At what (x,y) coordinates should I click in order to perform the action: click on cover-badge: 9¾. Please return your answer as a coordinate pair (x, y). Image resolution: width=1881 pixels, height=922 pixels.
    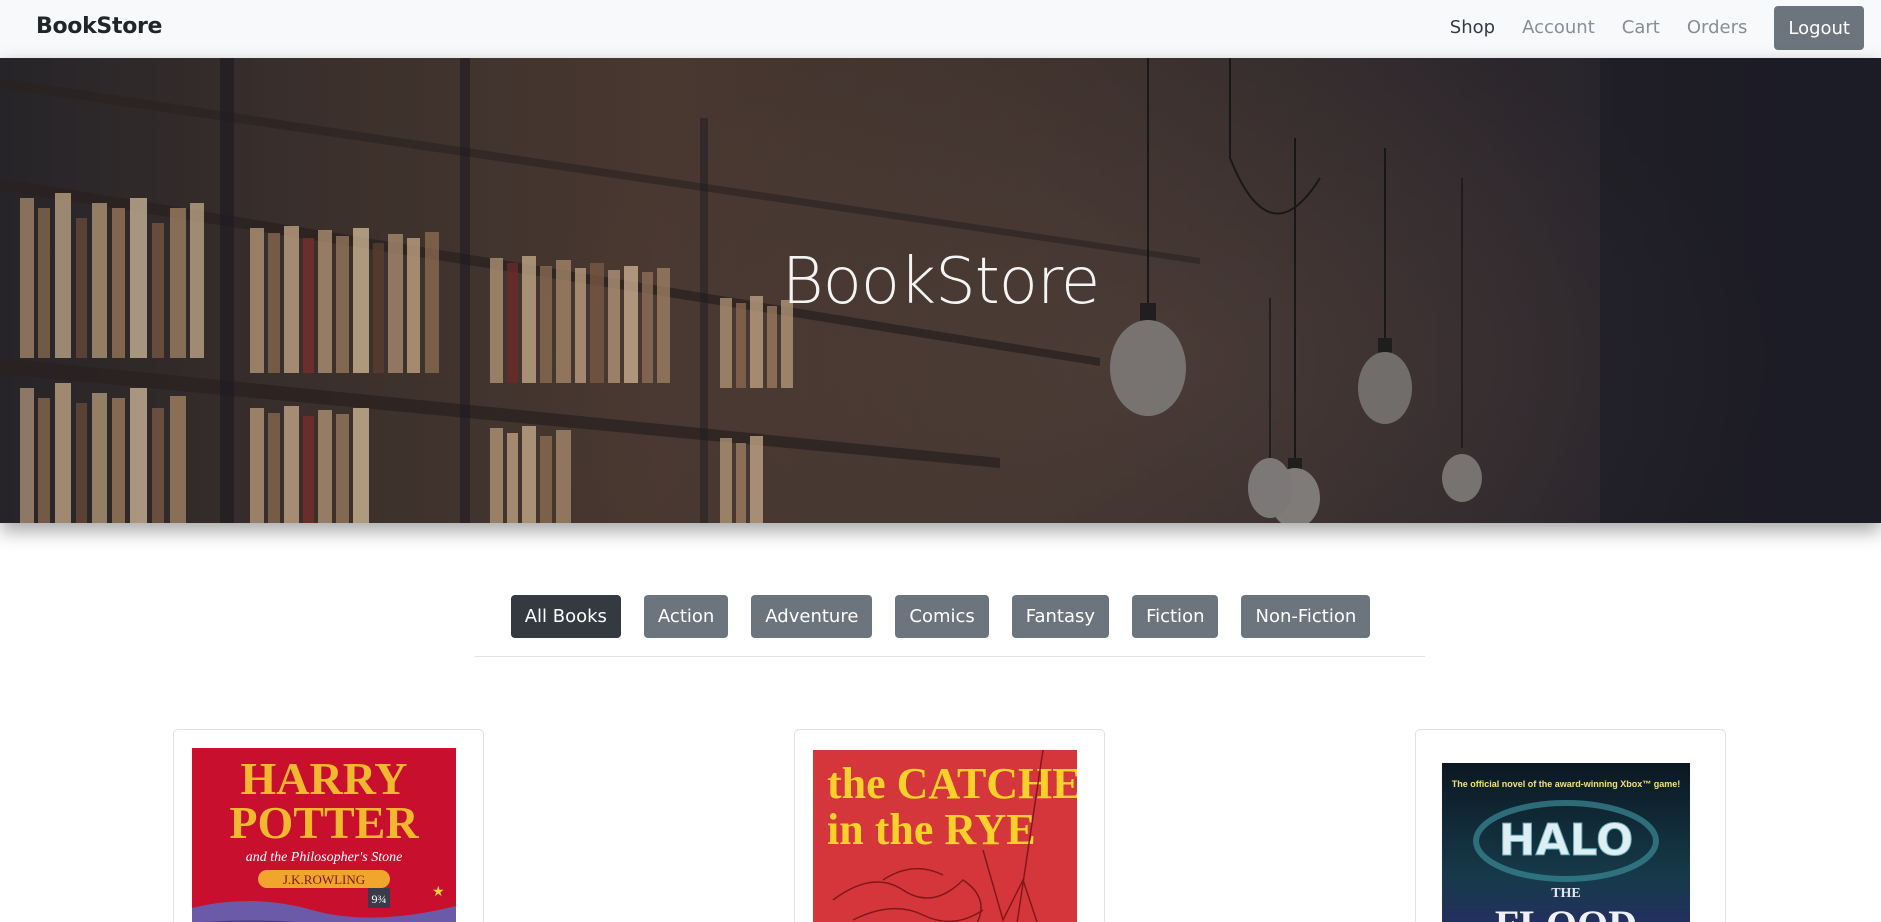
    Looking at the image, I should click on (379, 899).